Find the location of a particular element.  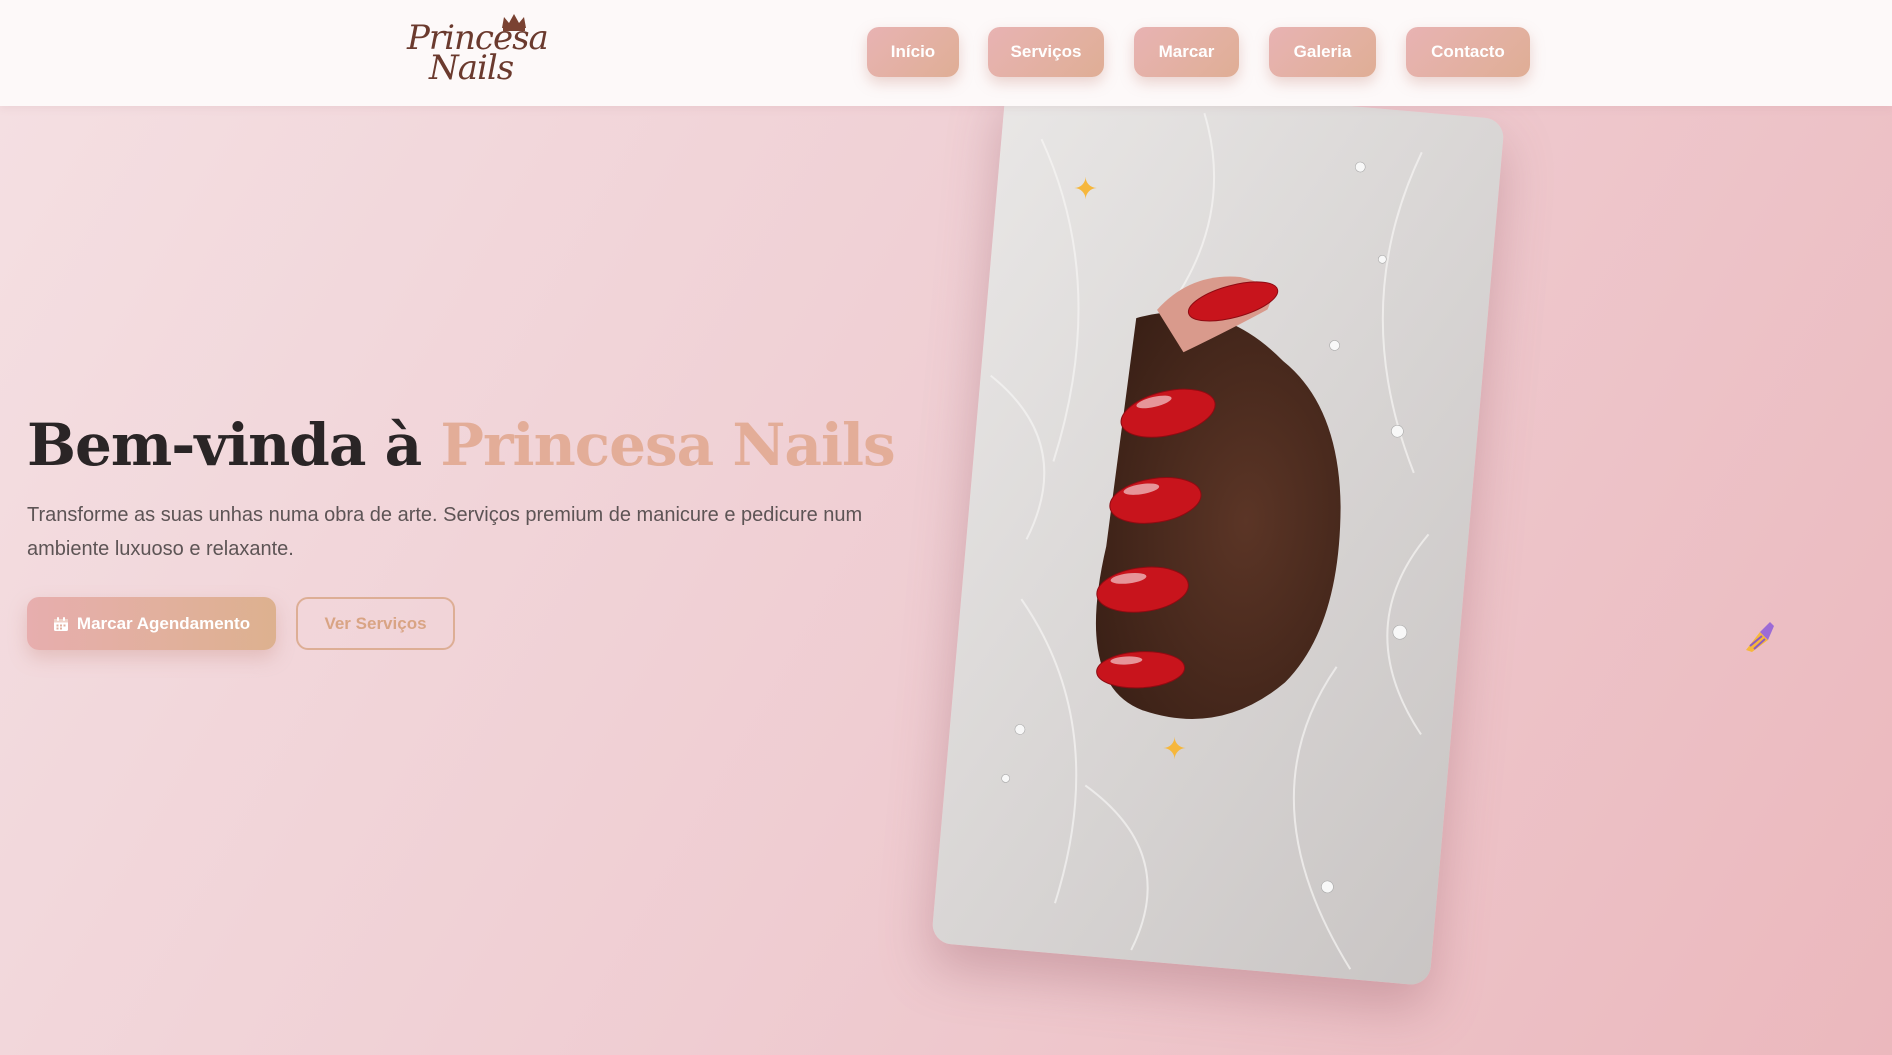

hero-title-accent: Princesa Nails is located at coordinates (667, 445).